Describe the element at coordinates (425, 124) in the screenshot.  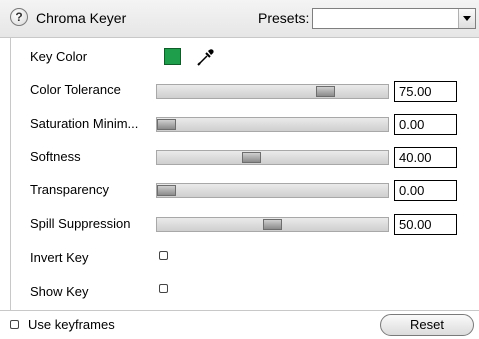
I see `saturation-minimum-value: 0.00` at that location.